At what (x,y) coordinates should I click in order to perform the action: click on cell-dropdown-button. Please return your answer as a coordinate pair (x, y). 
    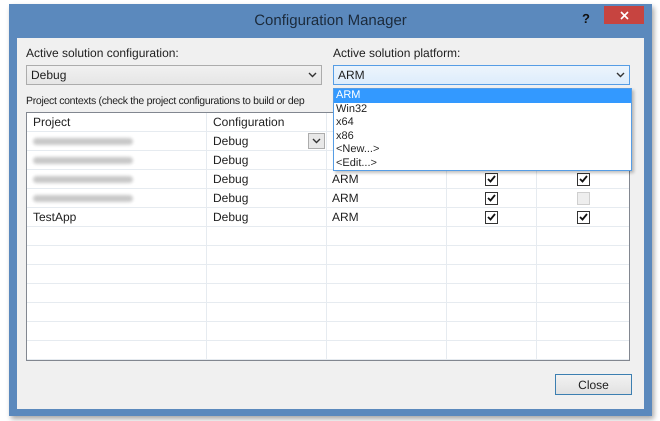
    Looking at the image, I should click on (316, 141).